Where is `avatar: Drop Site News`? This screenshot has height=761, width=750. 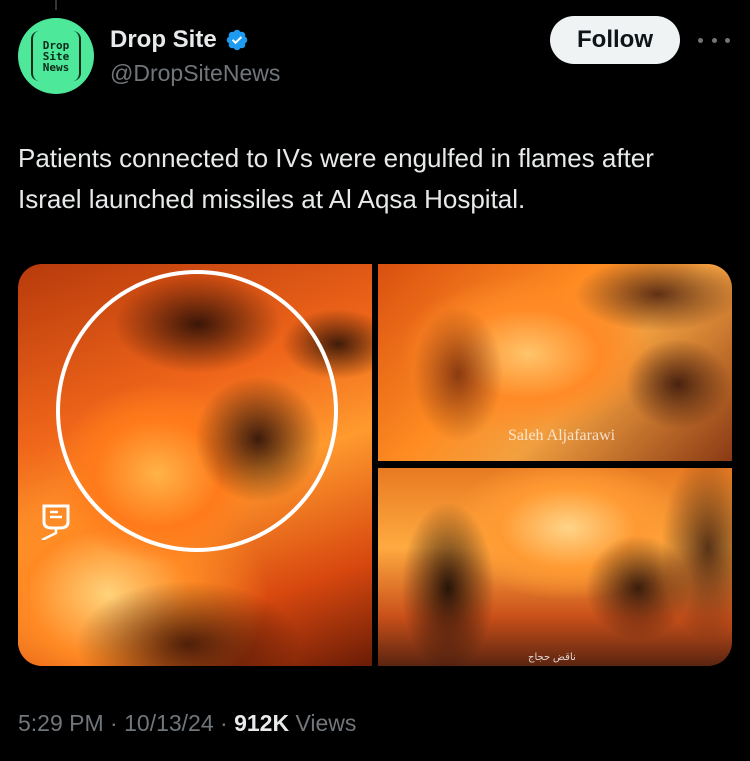
avatar: Drop Site News is located at coordinates (56, 56).